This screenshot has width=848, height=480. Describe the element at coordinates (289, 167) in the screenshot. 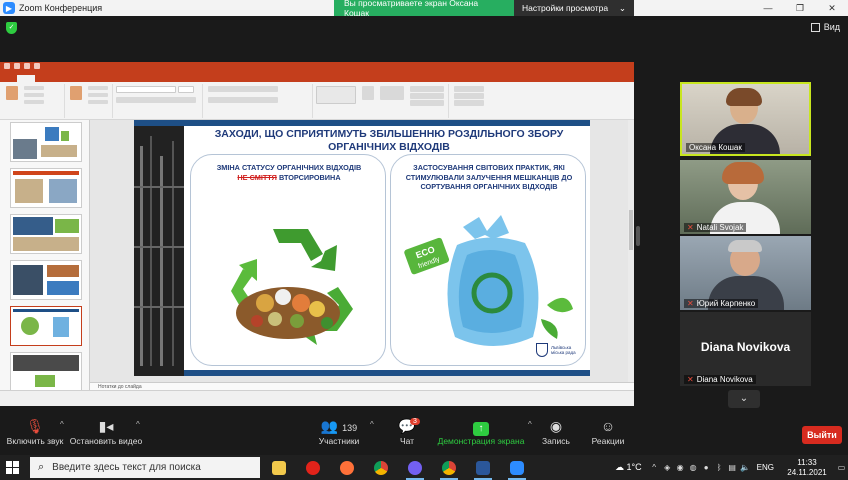

I see `left-panel-line-1: ЗМІНА СТАТУСУ ОРГАНІЧНИХ ВІДХОДІВ` at that location.